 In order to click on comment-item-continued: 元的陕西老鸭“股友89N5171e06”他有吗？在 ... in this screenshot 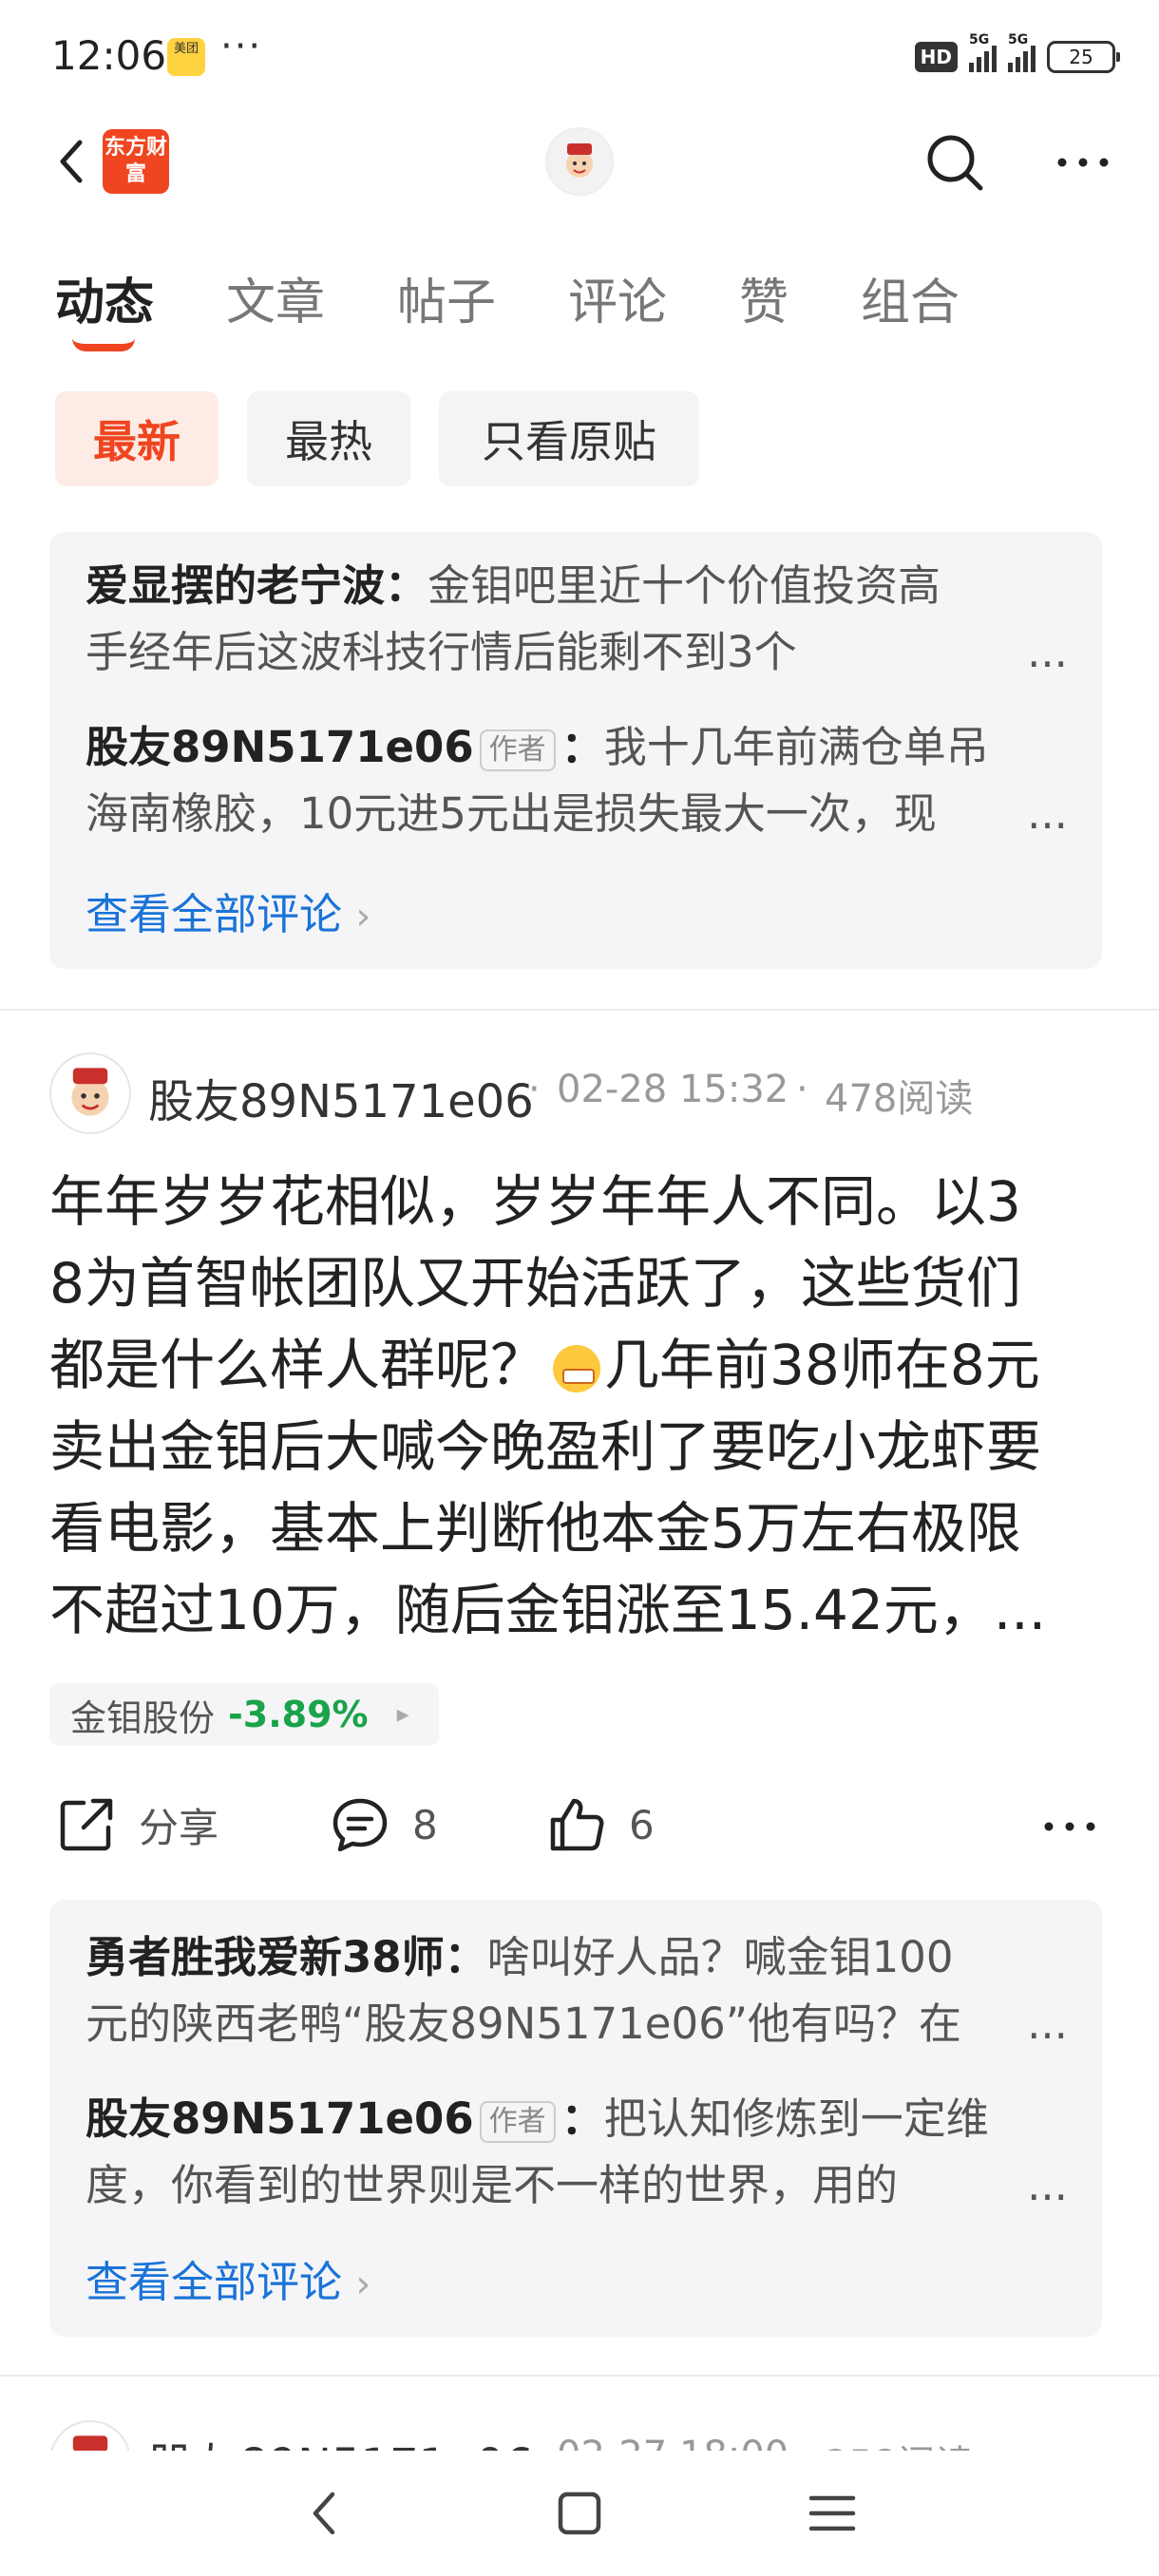, I will do `click(580, 2024)`.